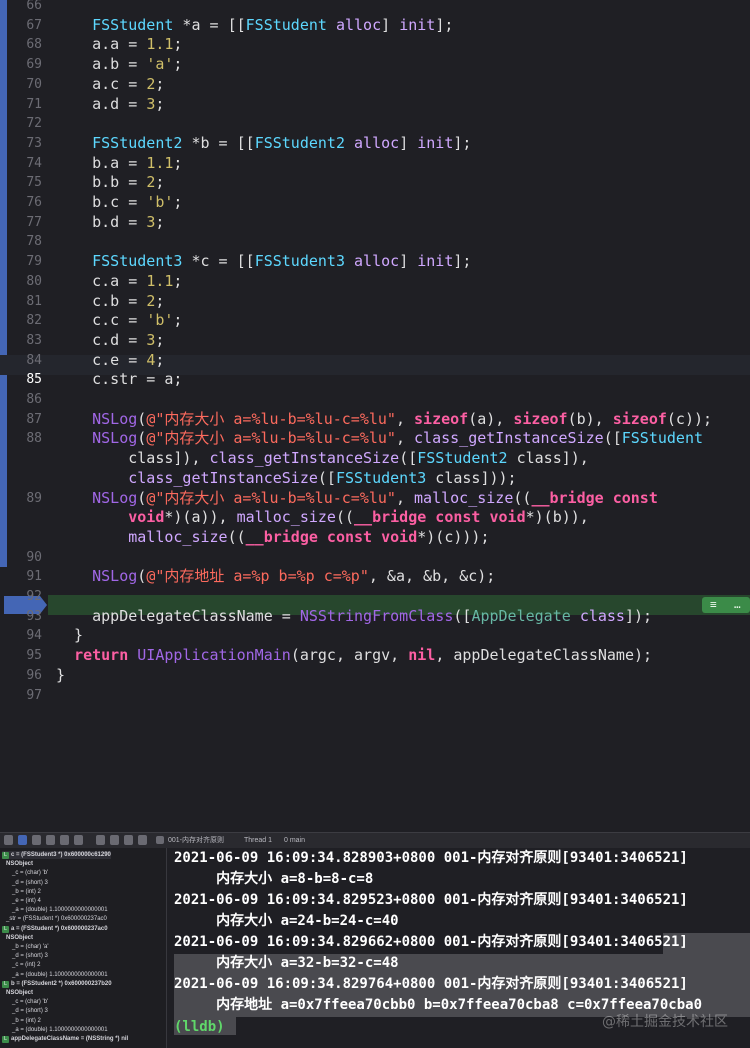  What do you see at coordinates (114, 840) in the screenshot?
I see `memory-graph-icon` at bounding box center [114, 840].